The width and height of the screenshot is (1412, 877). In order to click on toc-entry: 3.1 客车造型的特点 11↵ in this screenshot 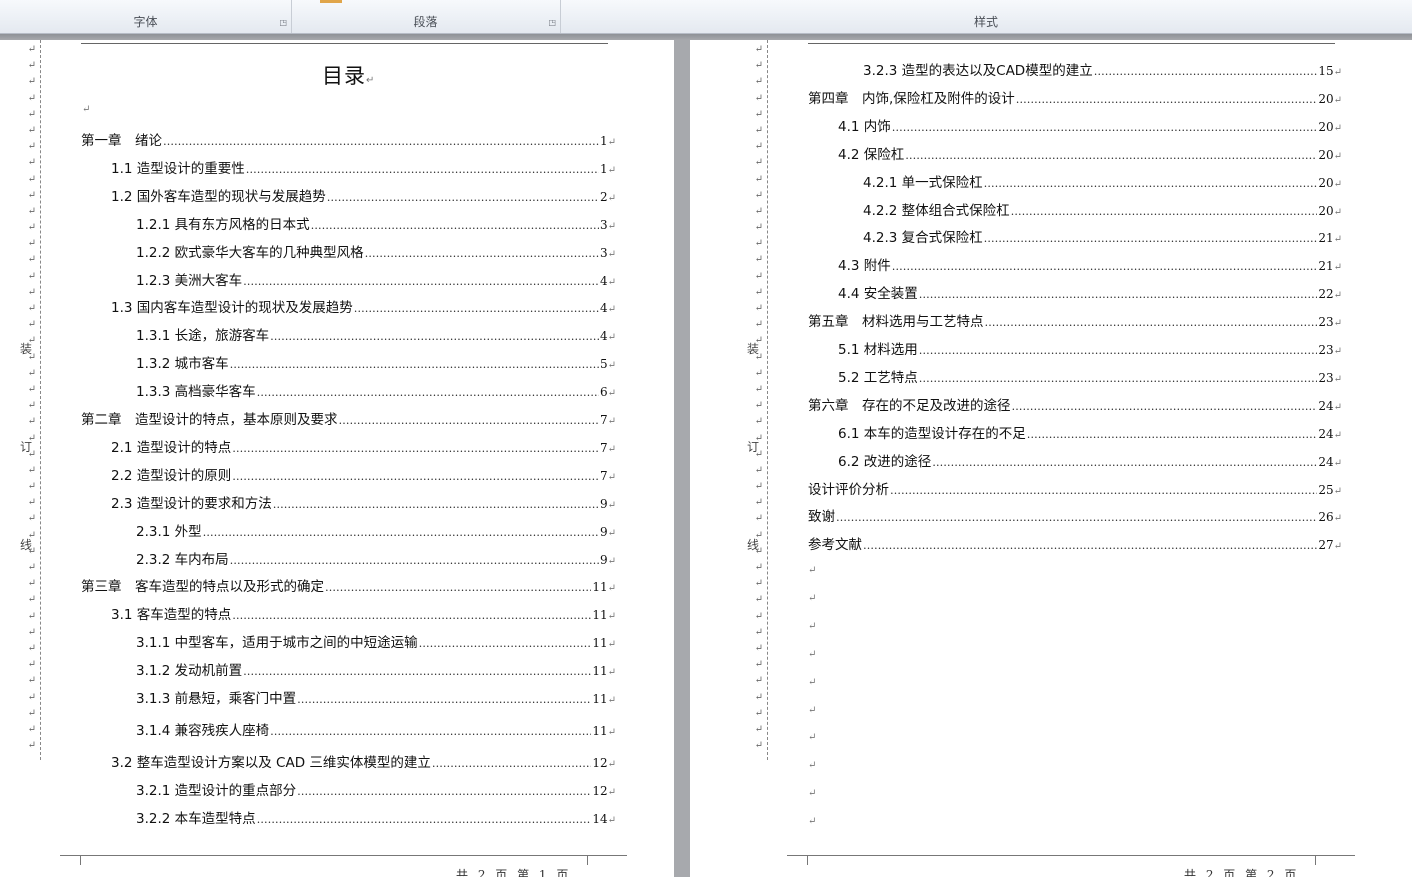, I will do `click(363, 613)`.